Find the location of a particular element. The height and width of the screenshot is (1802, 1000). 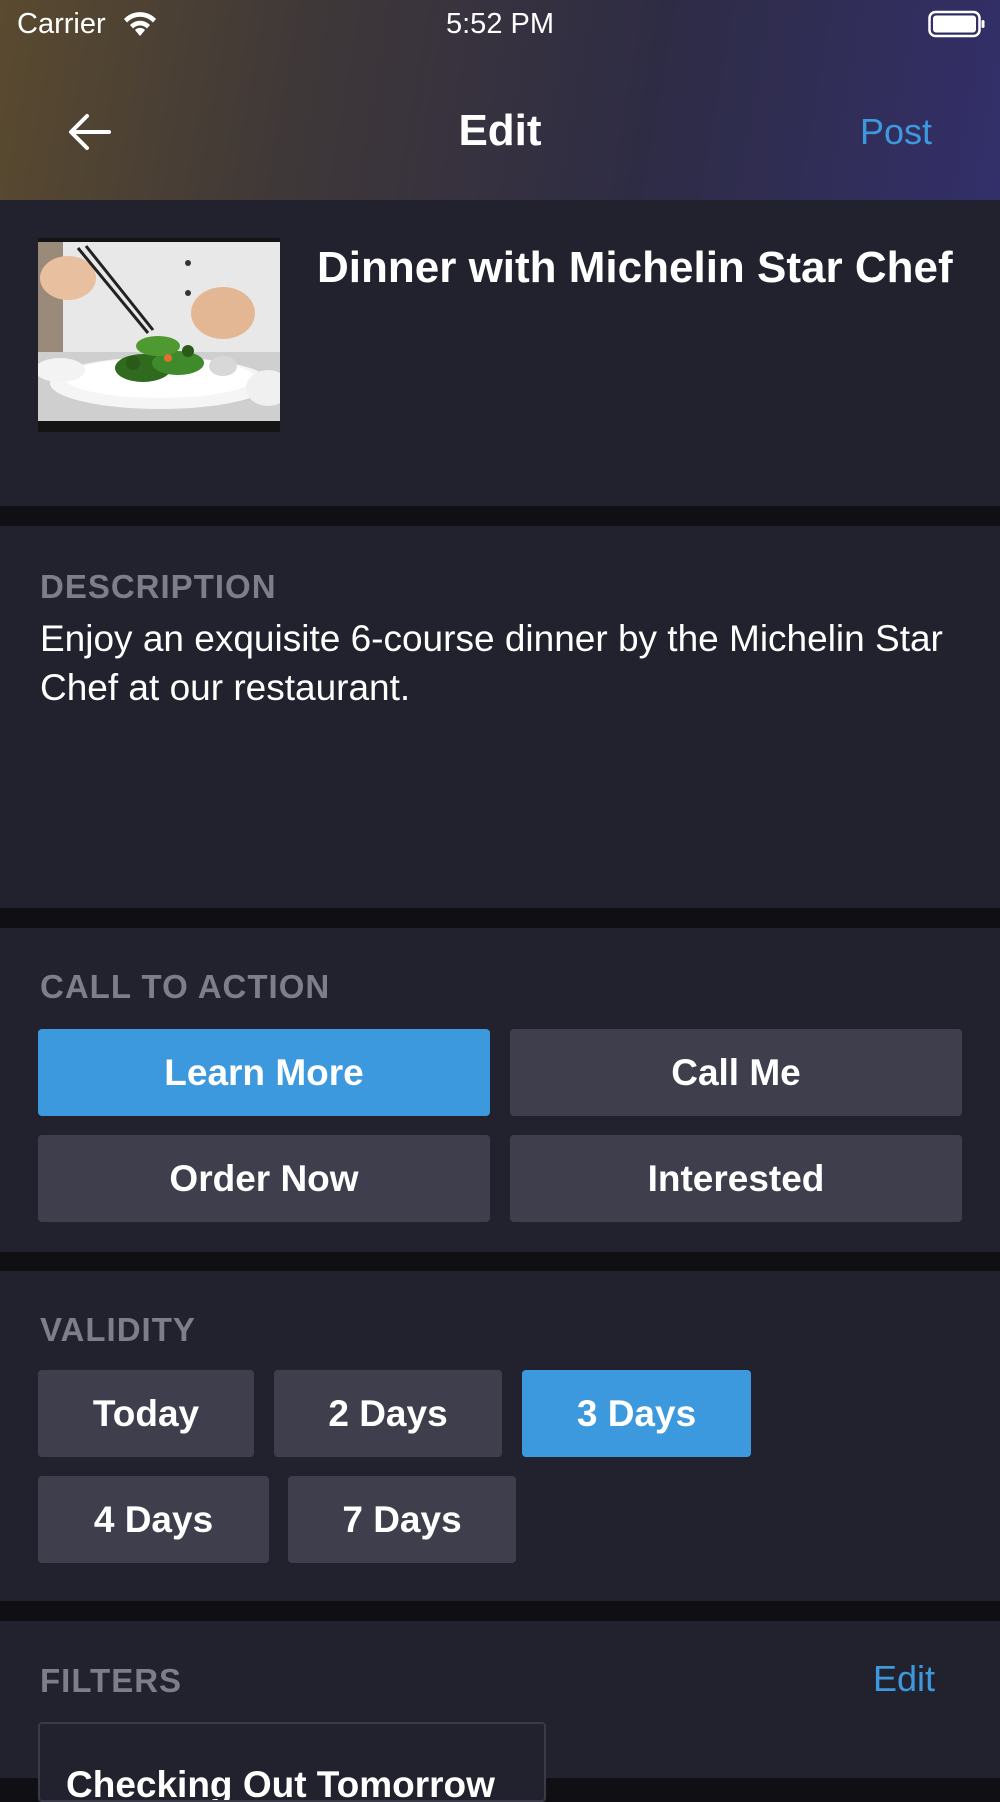

validity-2-days-button: 2 Days is located at coordinates (388, 1413).